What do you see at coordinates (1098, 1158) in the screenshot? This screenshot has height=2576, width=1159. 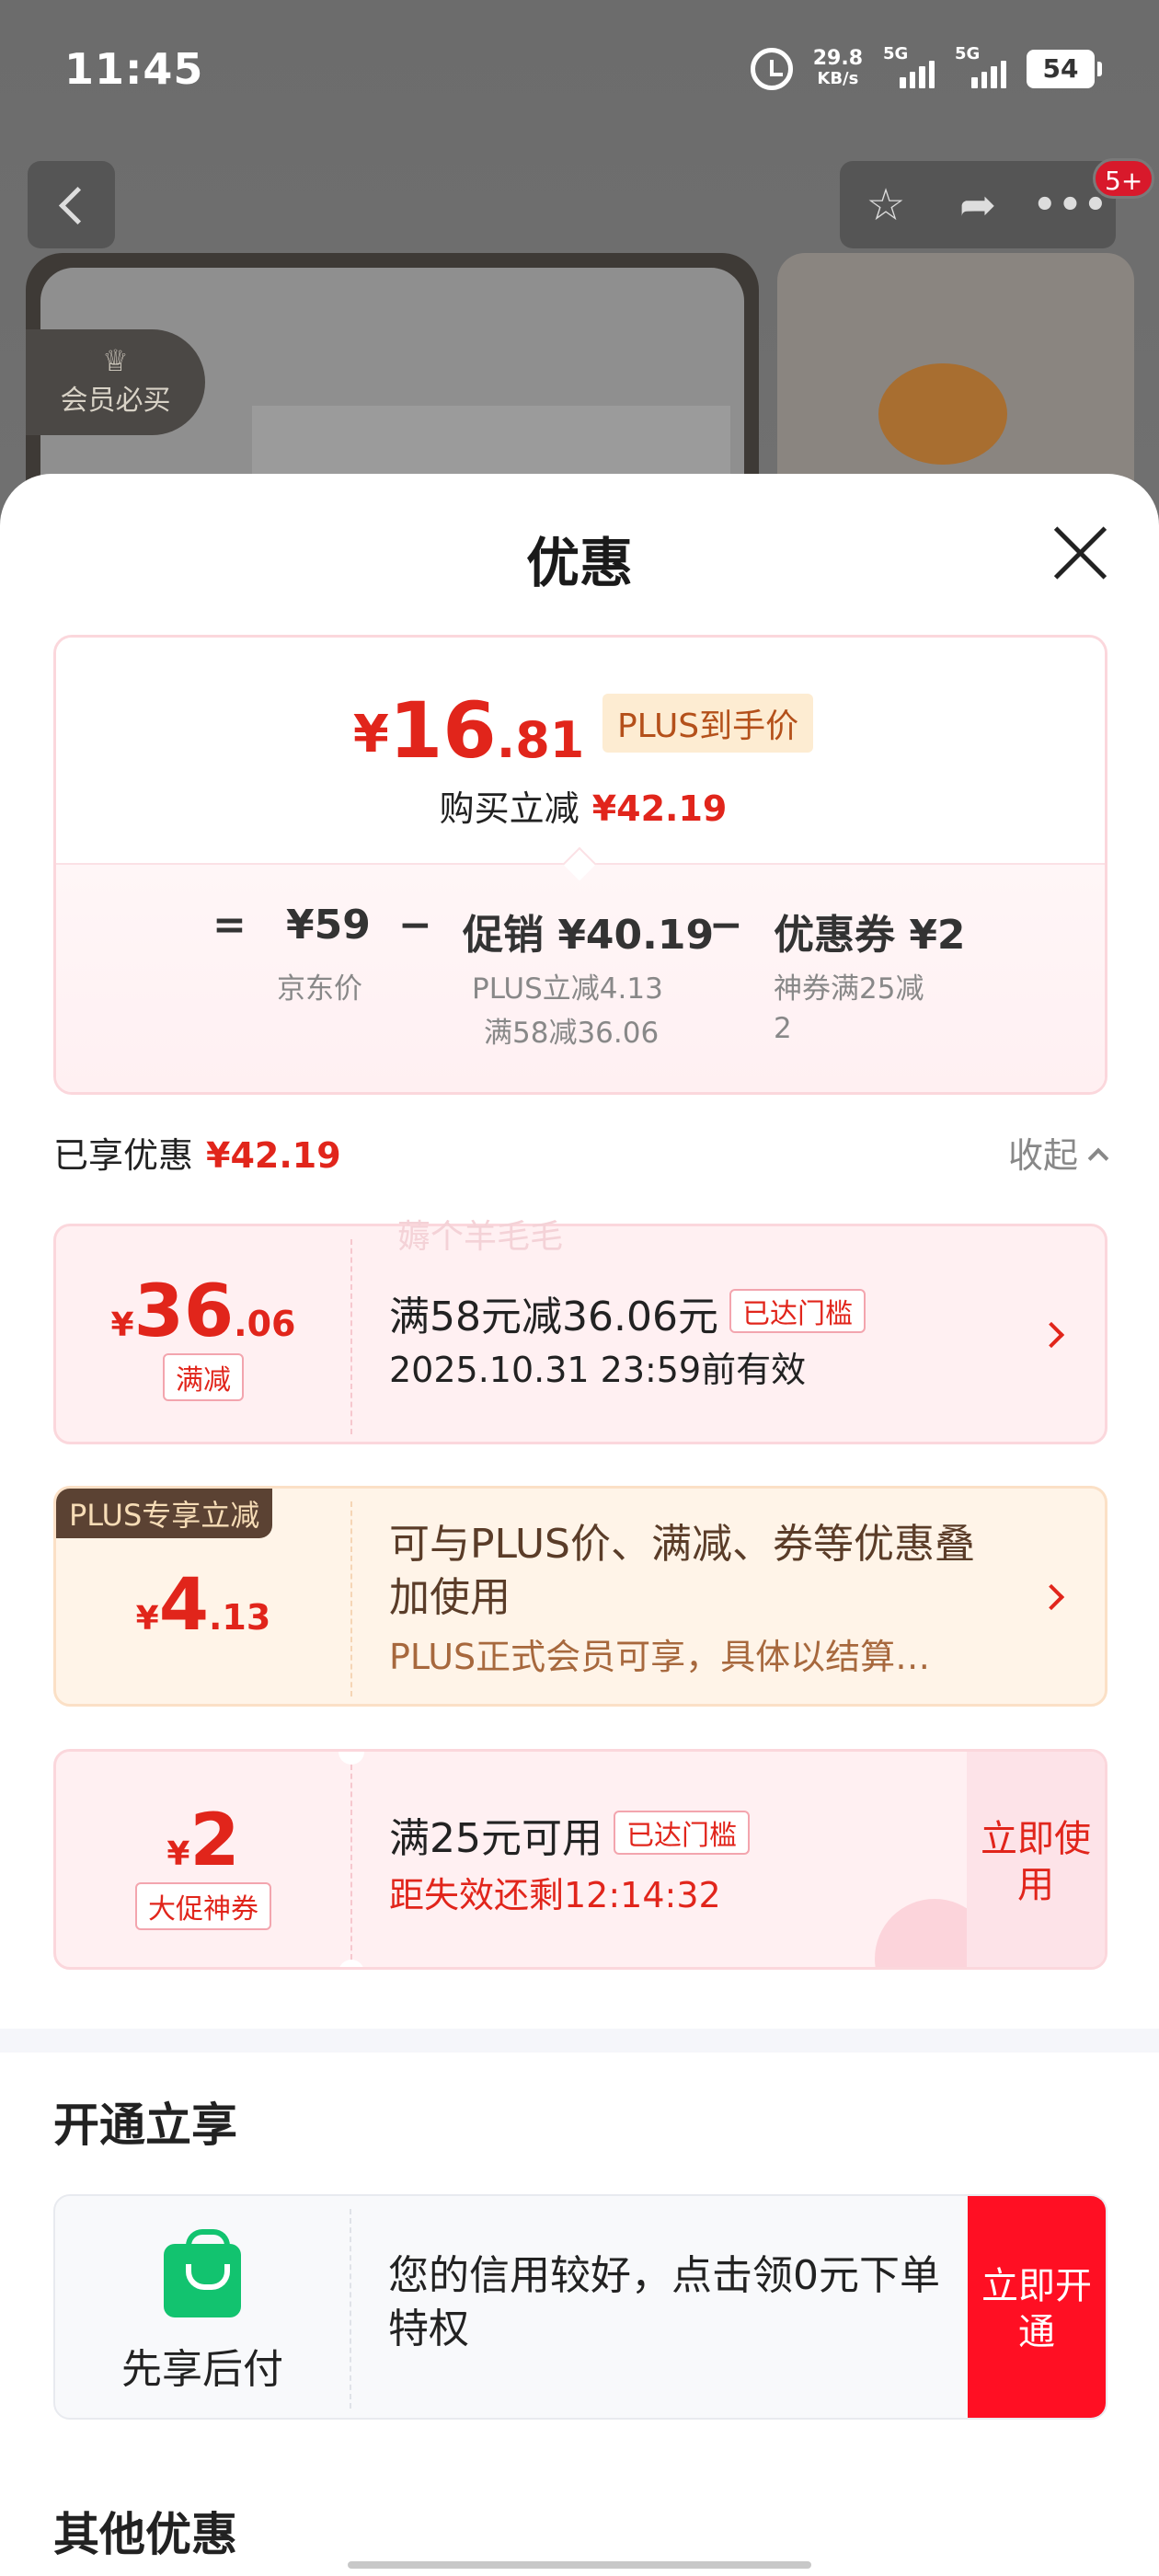 I see `chevron-up-icon` at bounding box center [1098, 1158].